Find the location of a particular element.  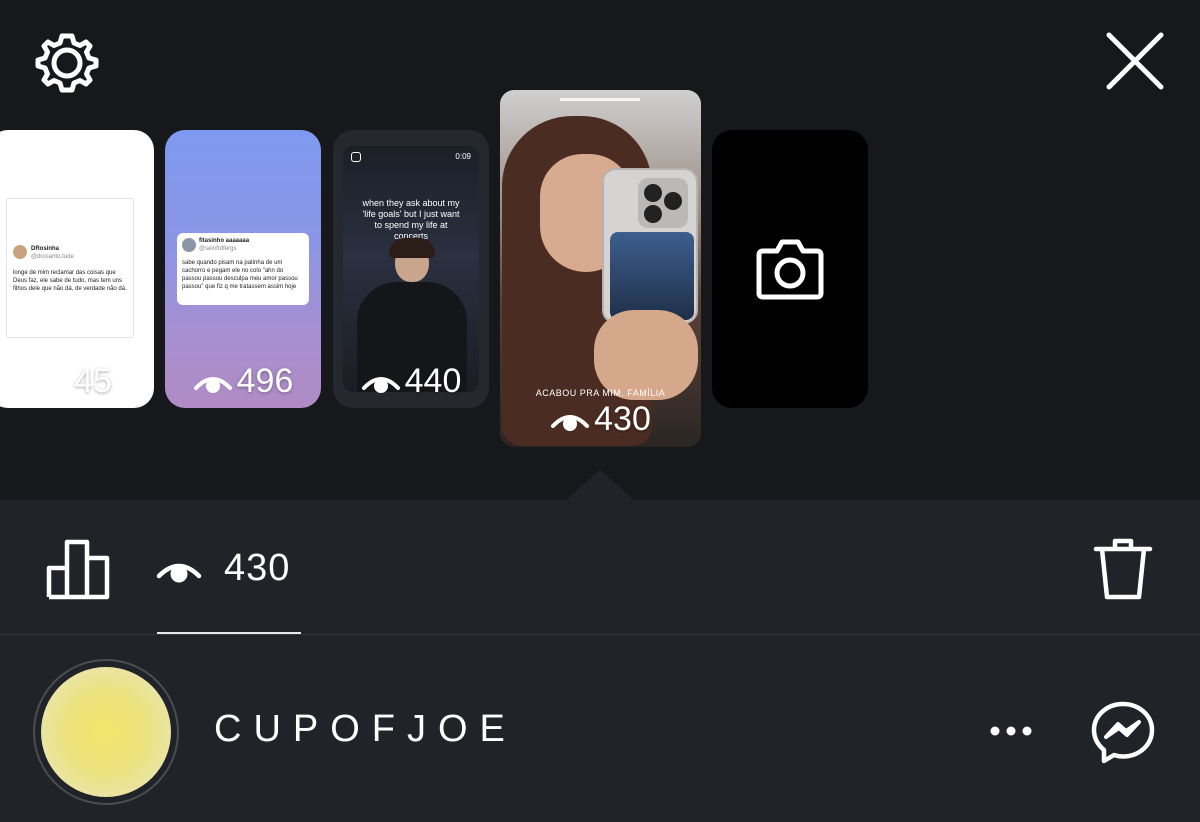

phone is located at coordinates (650, 246).